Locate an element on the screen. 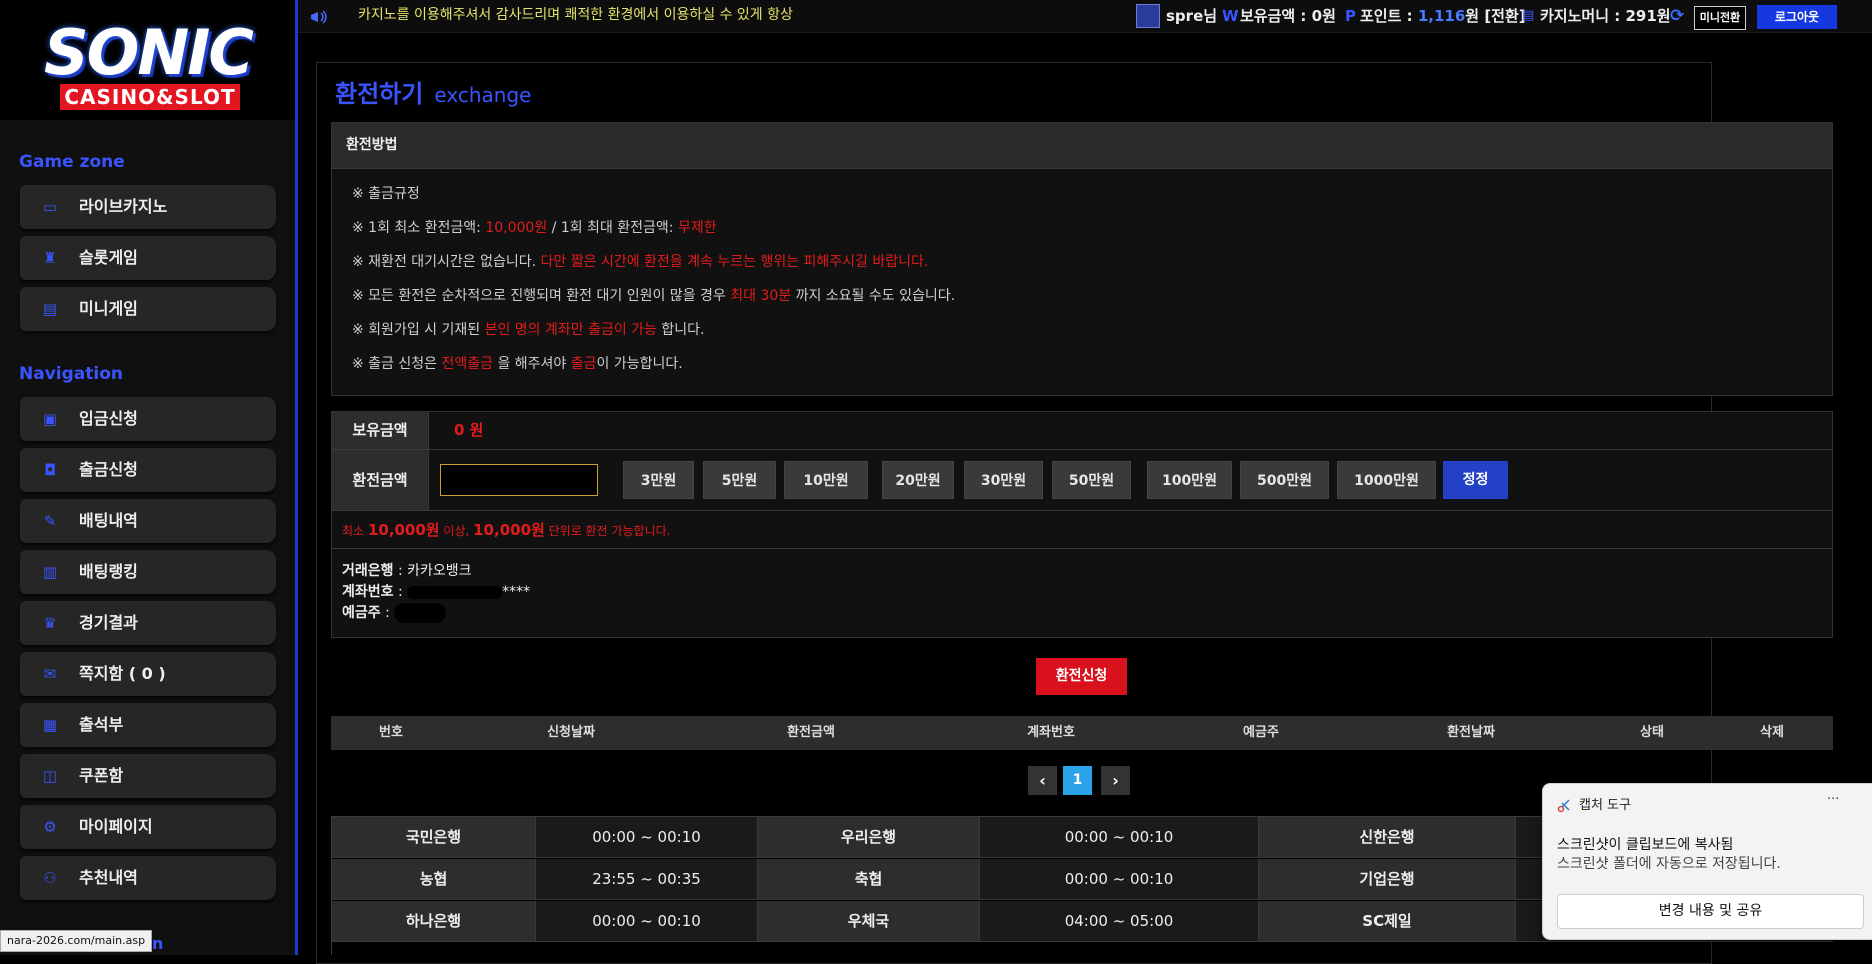 This screenshot has width=1872, height=964. logo-subtitle: CASINO&SLOT is located at coordinates (150, 97).